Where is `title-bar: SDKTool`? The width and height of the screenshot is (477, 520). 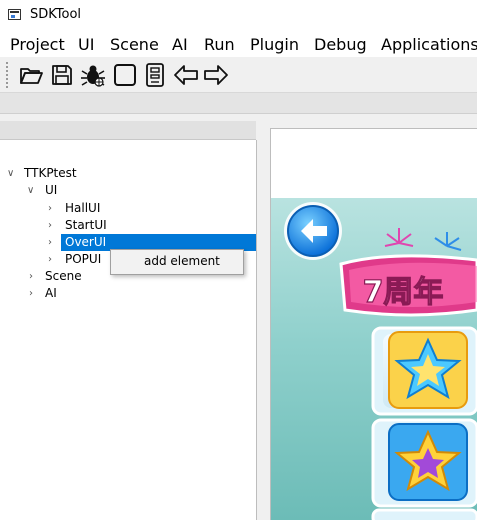 title-bar: SDKTool is located at coordinates (238, 15).